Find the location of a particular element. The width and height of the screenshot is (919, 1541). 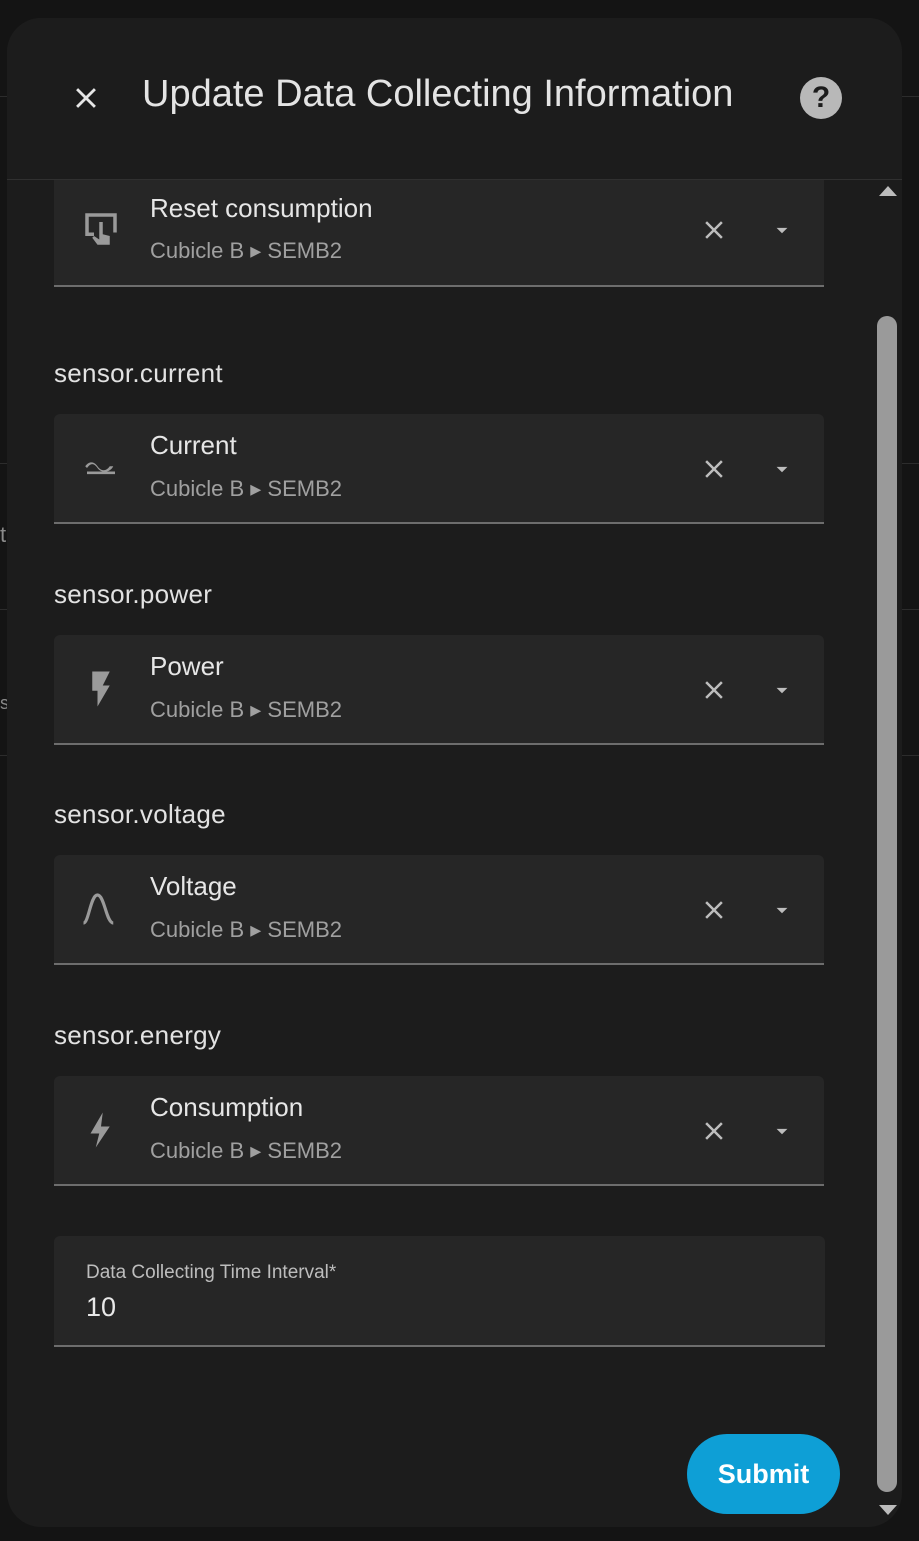

entity-picker-power: Power Cubicle B ▸ SEMB2 is located at coordinates (439, 690).